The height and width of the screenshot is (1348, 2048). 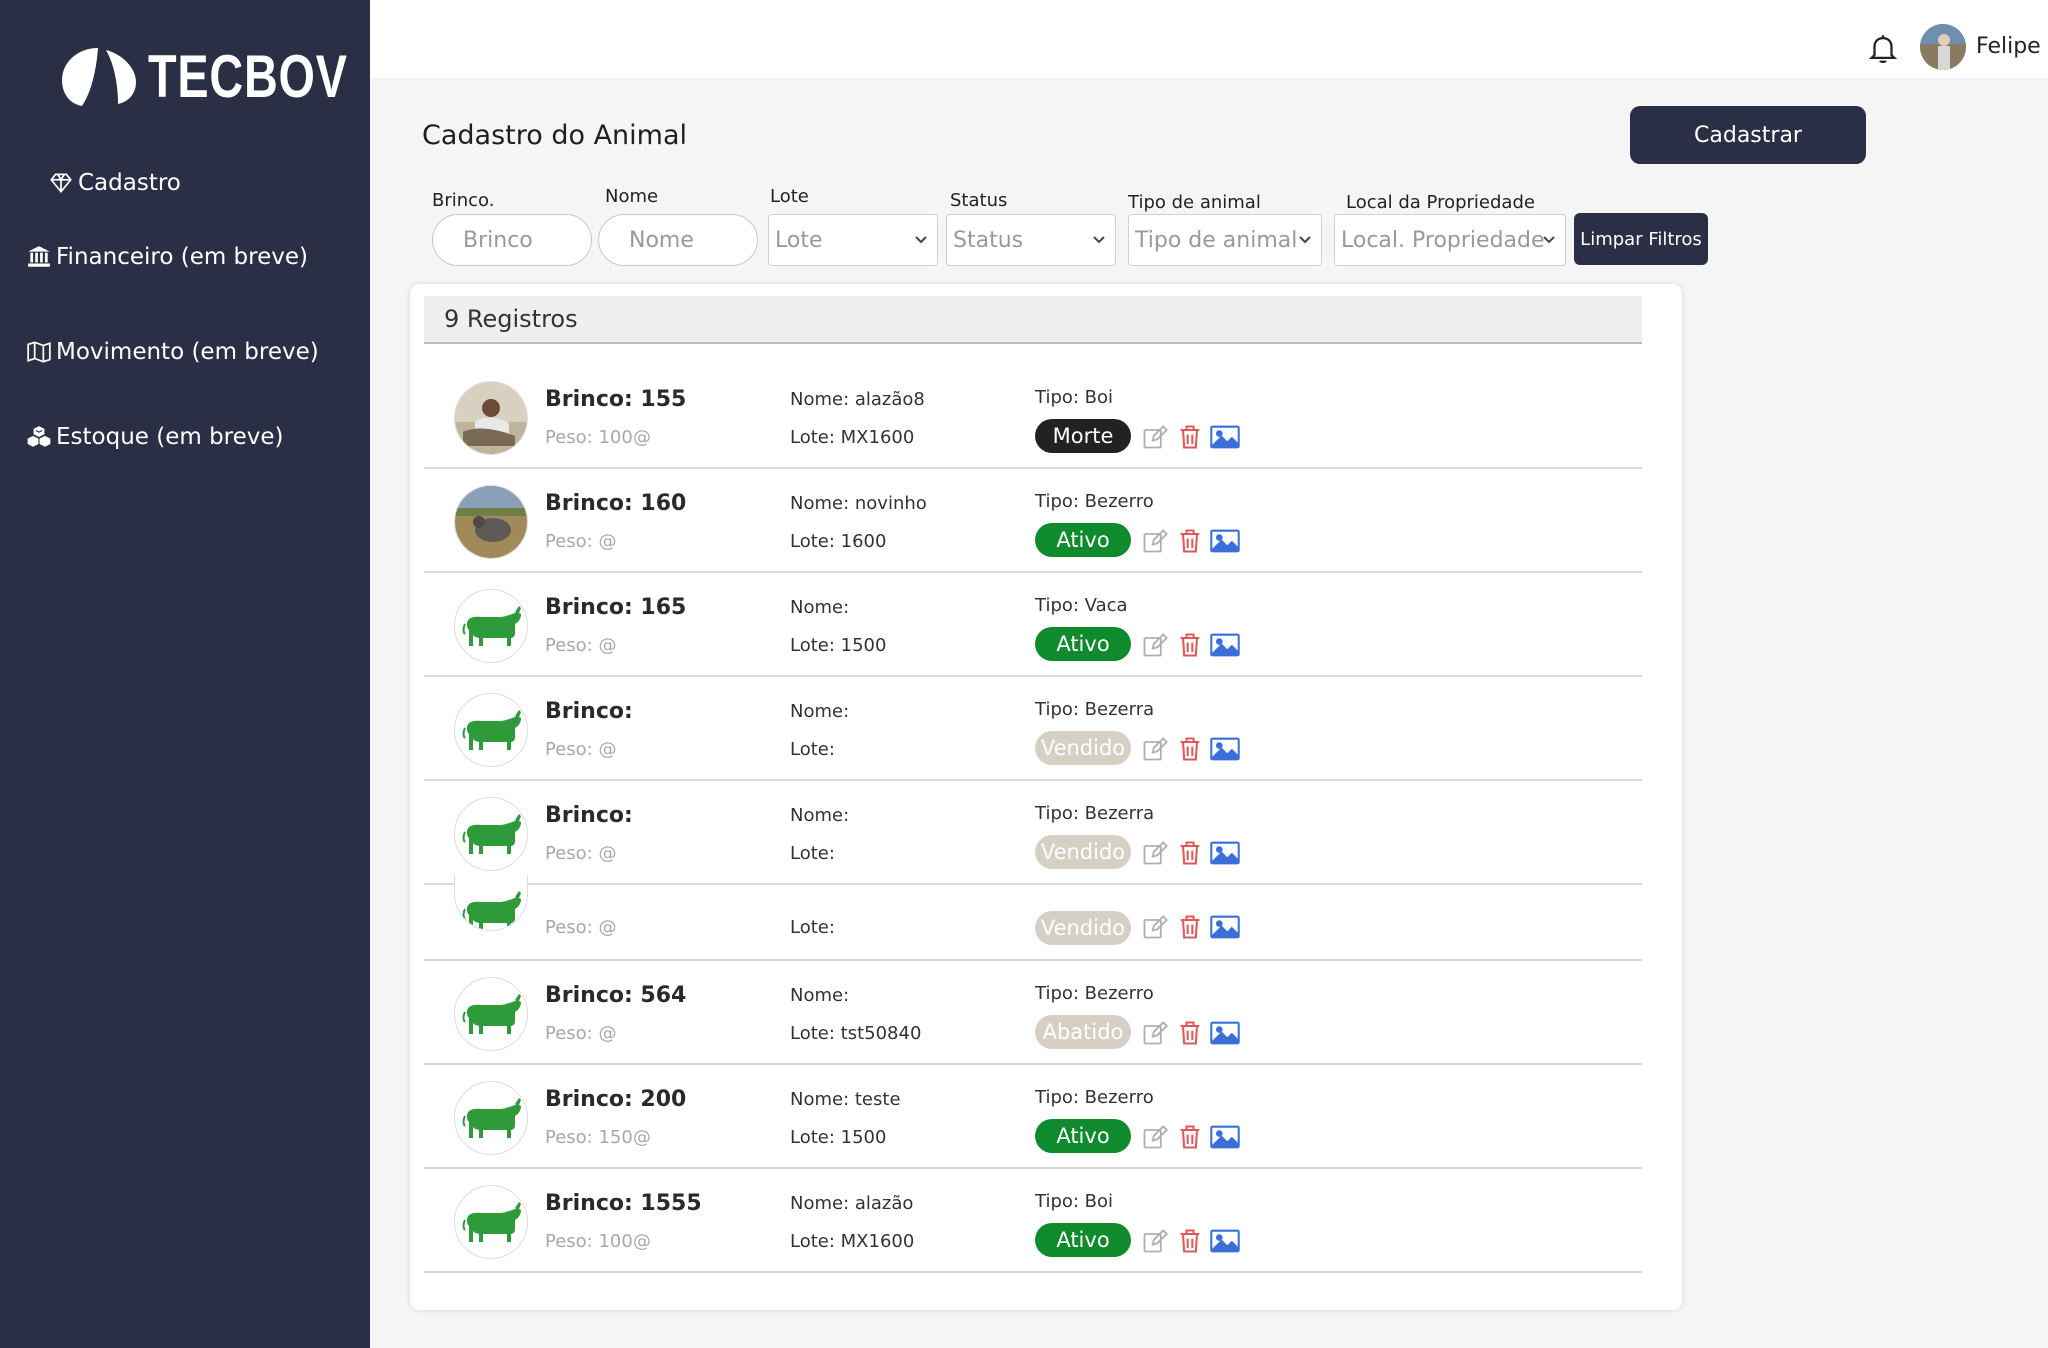 What do you see at coordinates (1883, 48) in the screenshot?
I see `bell-icon` at bounding box center [1883, 48].